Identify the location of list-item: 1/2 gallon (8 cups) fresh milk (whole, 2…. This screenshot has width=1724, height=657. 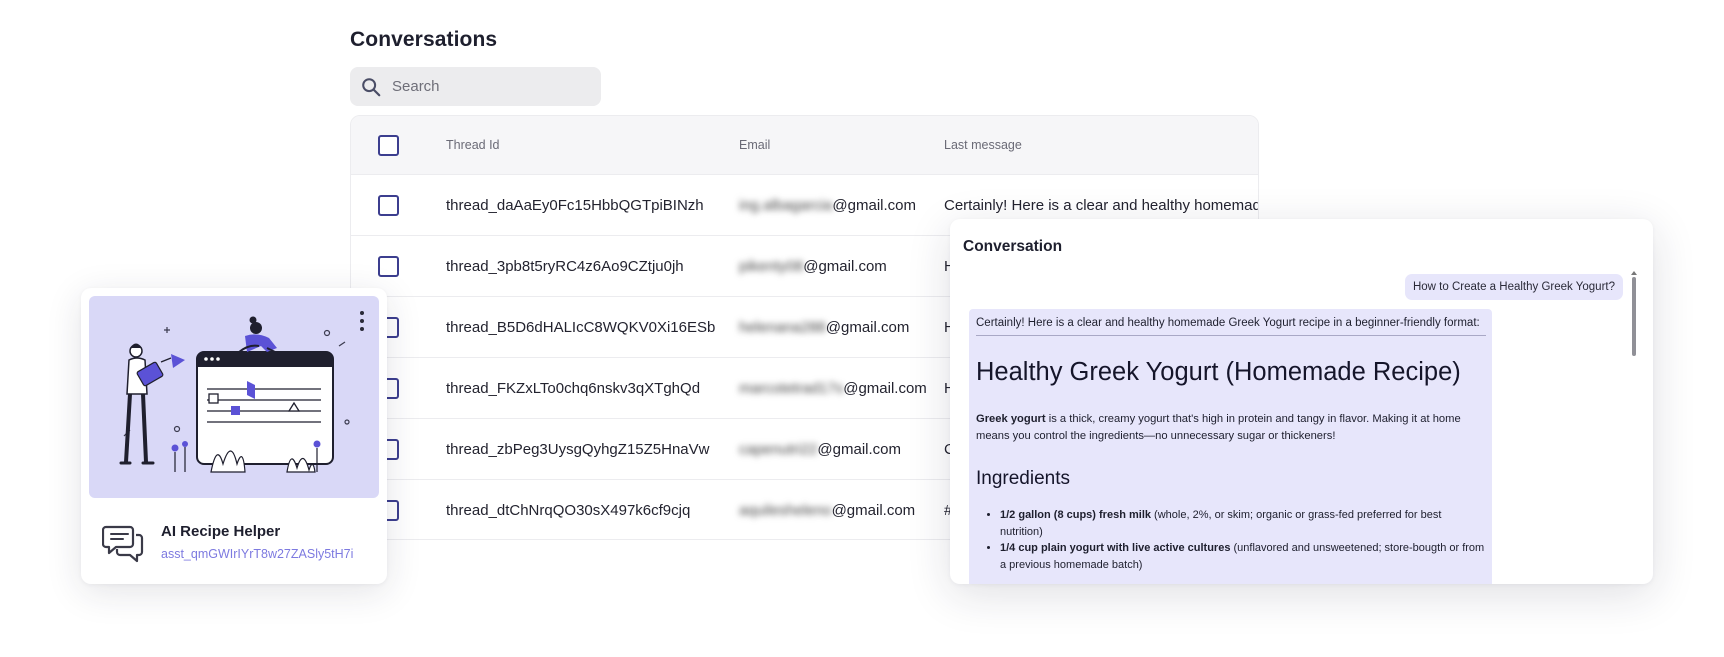
(1243, 523).